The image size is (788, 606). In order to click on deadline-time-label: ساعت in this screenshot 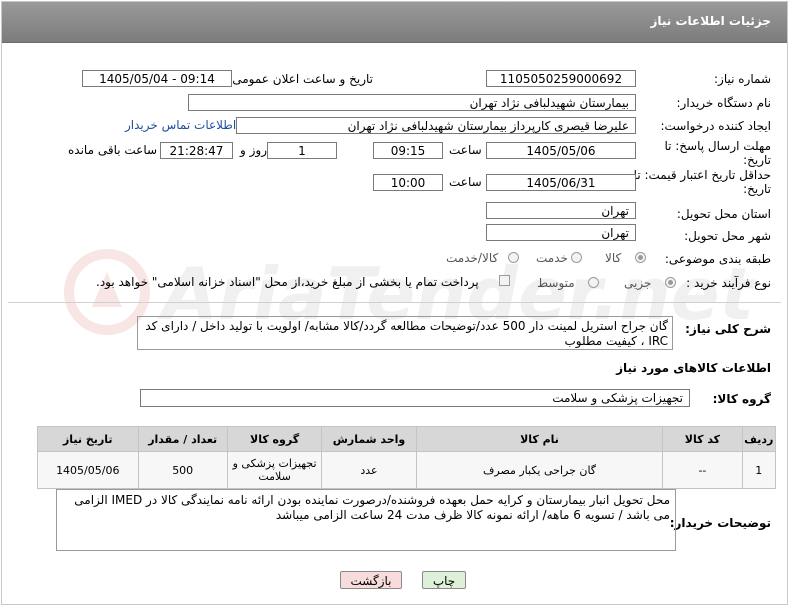, I will do `click(465, 150)`.